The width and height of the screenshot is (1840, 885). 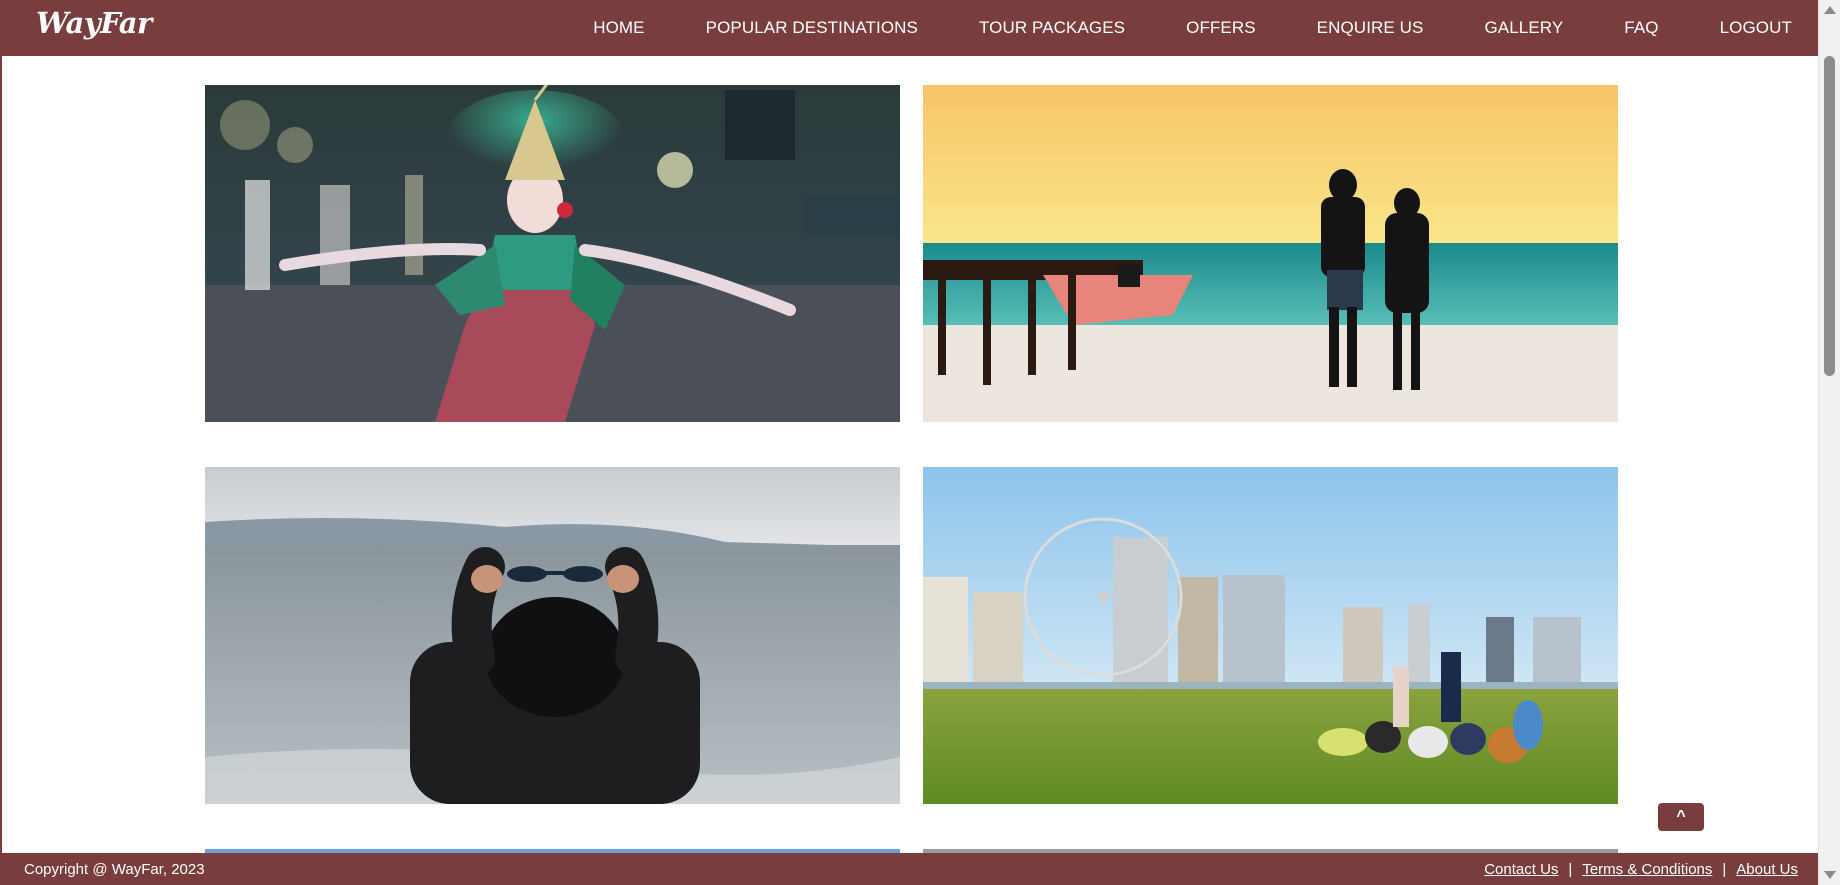 I want to click on gallery-image-city-park, so click(x=1270, y=635).